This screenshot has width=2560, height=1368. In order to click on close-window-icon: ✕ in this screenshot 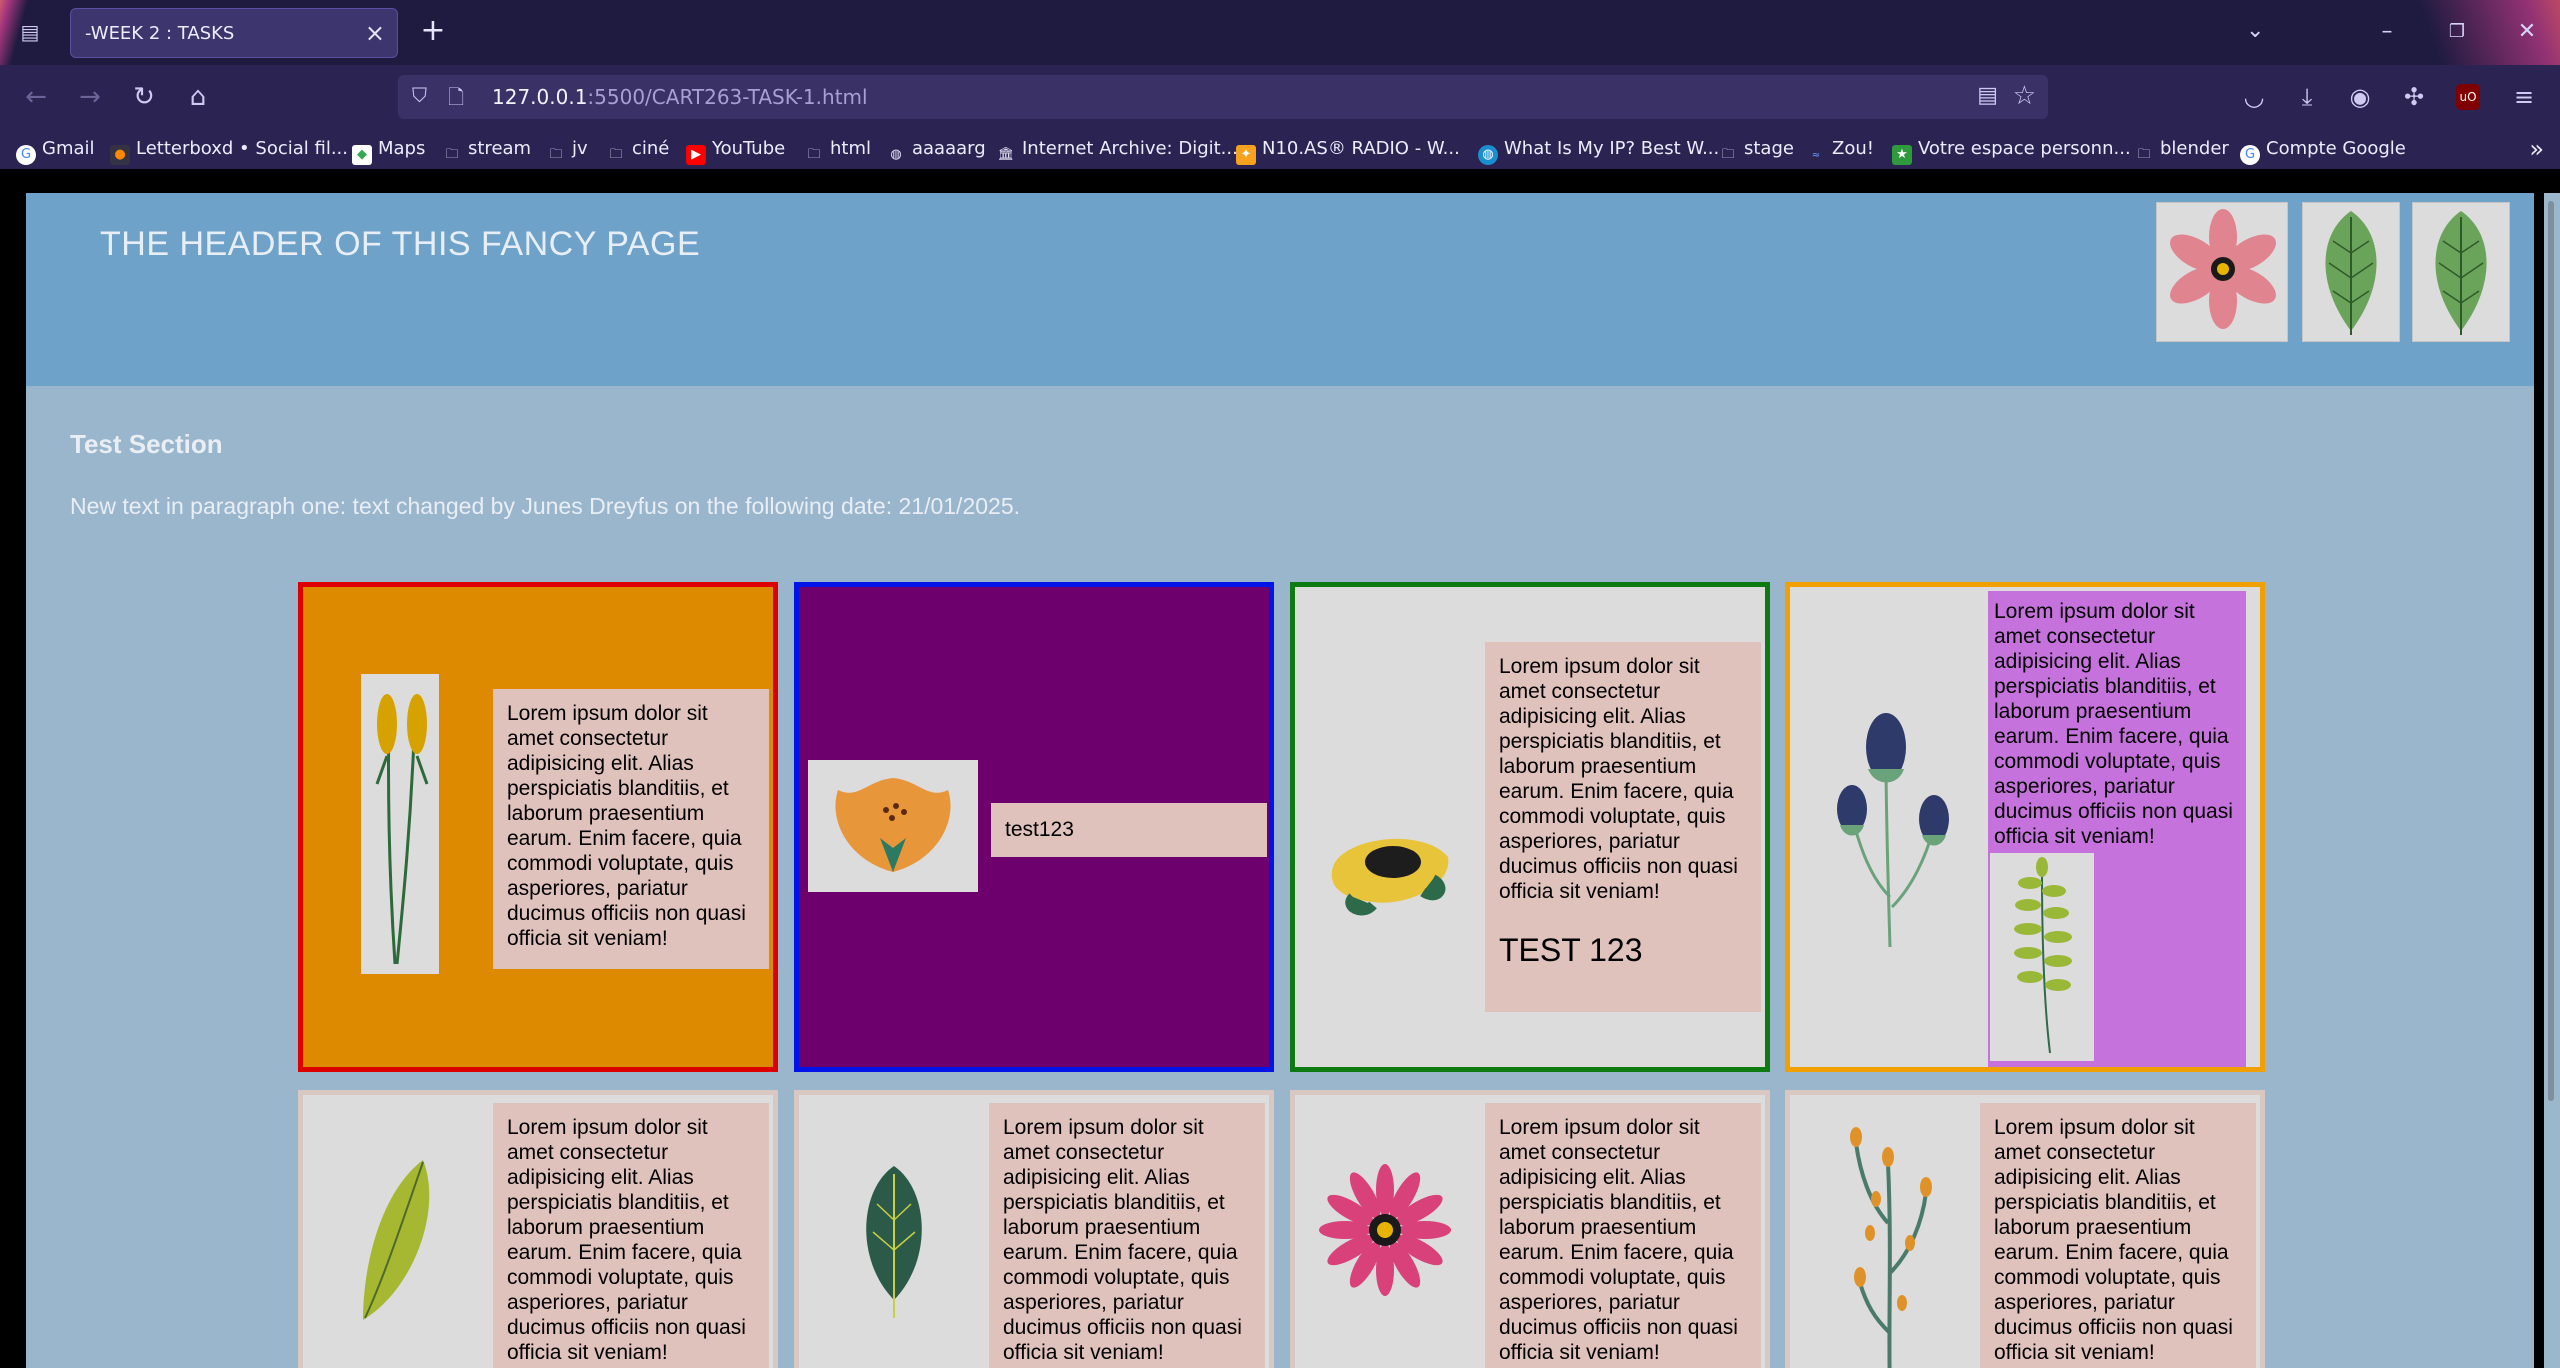, I will do `click(2527, 32)`.